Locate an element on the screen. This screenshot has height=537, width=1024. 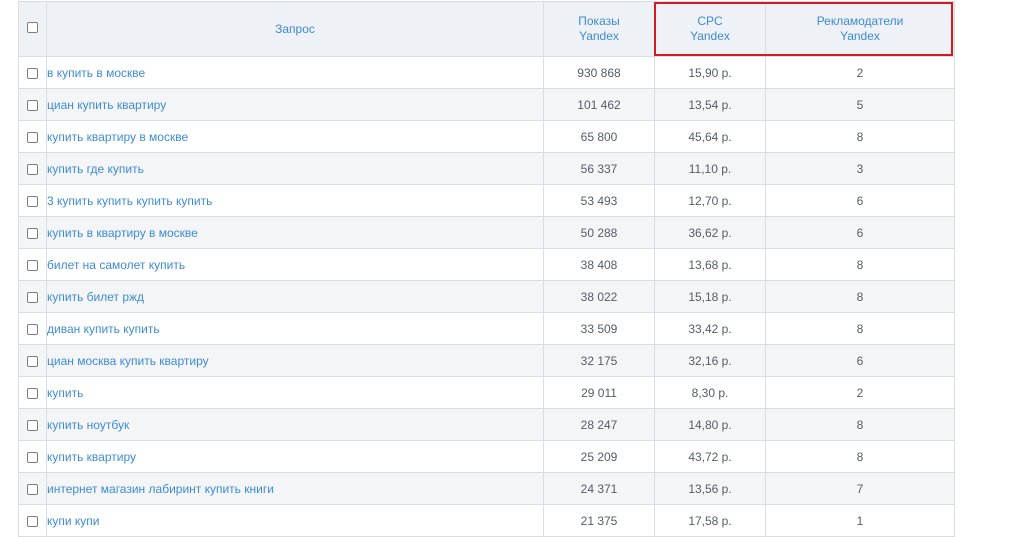
column-header-query: Запрос is located at coordinates (295, 29).